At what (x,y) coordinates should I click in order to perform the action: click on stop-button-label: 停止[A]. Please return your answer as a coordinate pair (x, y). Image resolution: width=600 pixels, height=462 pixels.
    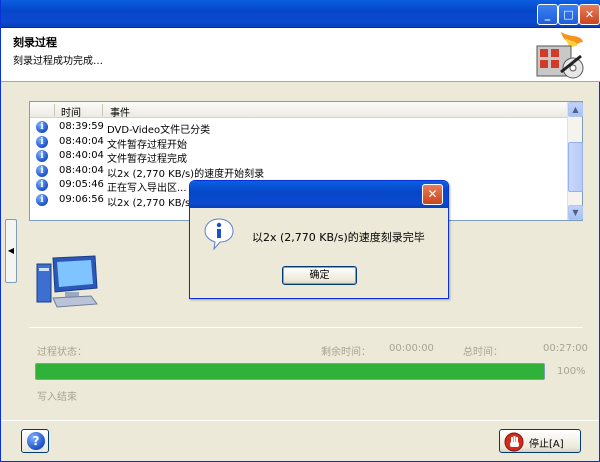
    Looking at the image, I should click on (546, 444).